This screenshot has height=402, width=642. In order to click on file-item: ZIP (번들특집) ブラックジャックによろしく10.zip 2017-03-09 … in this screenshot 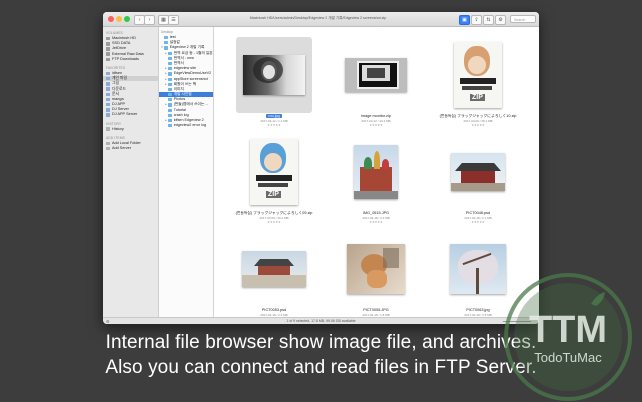, I will do `click(470, 83)`.